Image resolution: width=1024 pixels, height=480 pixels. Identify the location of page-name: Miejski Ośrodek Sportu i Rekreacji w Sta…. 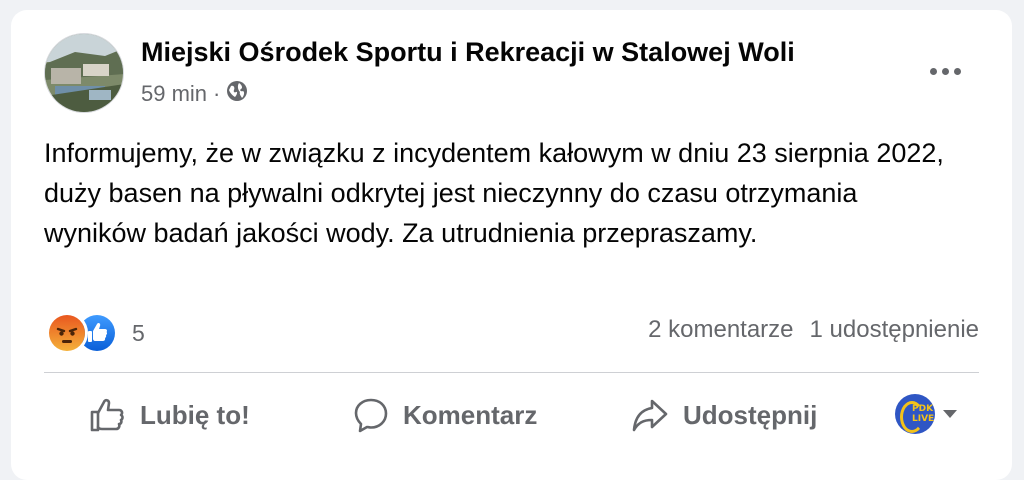
(468, 52).